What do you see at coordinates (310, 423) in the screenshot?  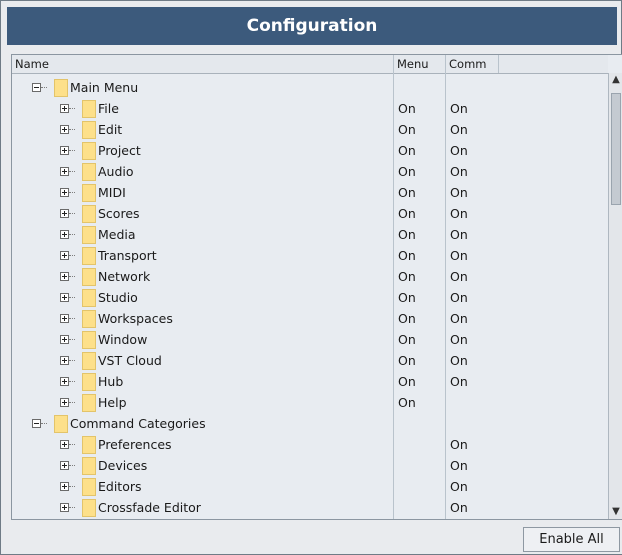 I see `tree-row: Command Categories` at bounding box center [310, 423].